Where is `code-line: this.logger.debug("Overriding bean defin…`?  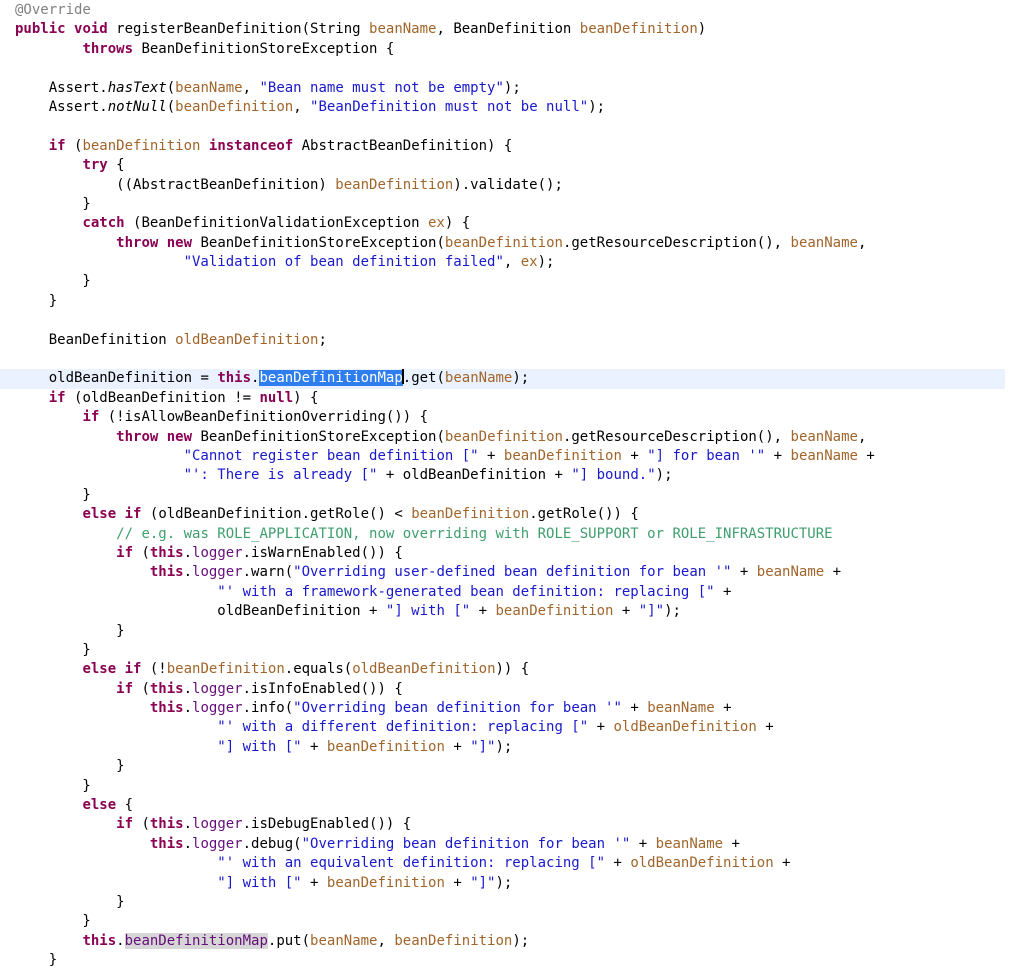
code-line: this.logger.debug("Overriding bean defin… is located at coordinates (510, 844).